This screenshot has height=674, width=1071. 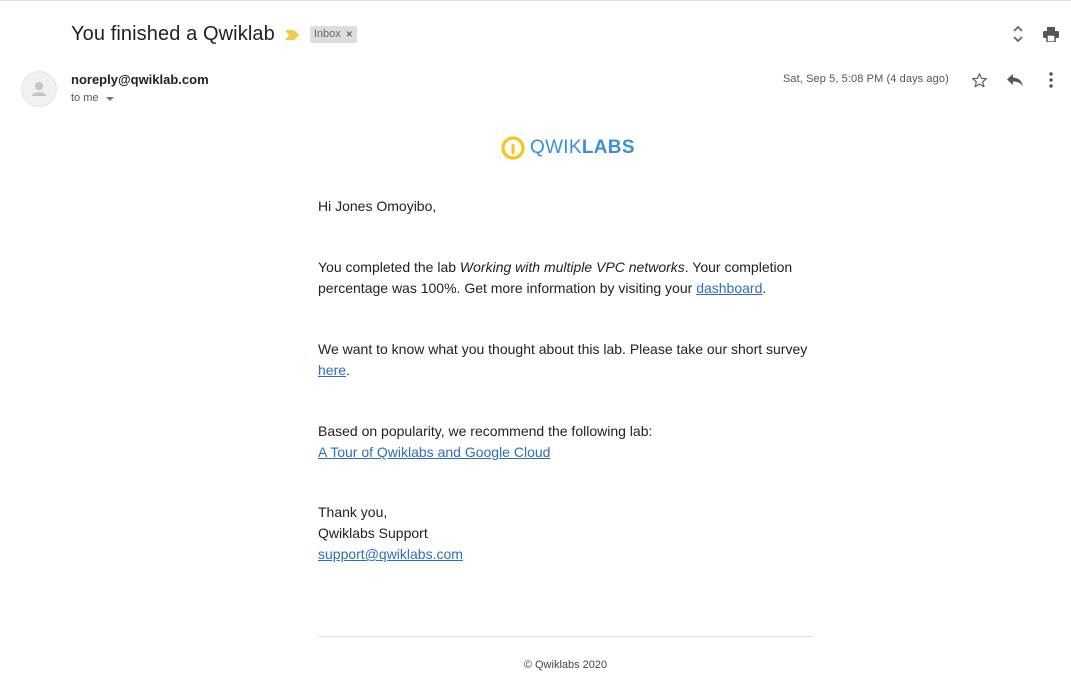 What do you see at coordinates (332, 370) in the screenshot?
I see `survey-link: here` at bounding box center [332, 370].